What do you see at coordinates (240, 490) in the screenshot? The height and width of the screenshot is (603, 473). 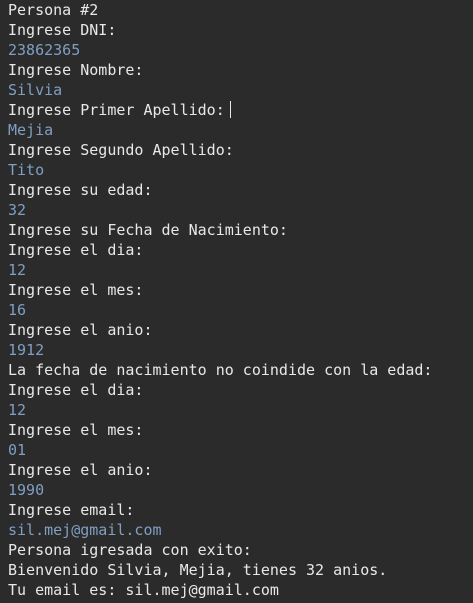 I see `console-input-line: 1990` at bounding box center [240, 490].